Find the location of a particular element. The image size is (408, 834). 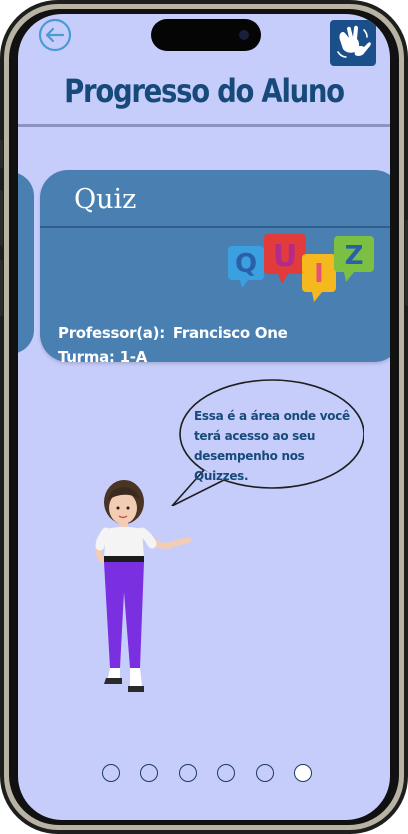

pagination-dots is located at coordinates (207, 775).